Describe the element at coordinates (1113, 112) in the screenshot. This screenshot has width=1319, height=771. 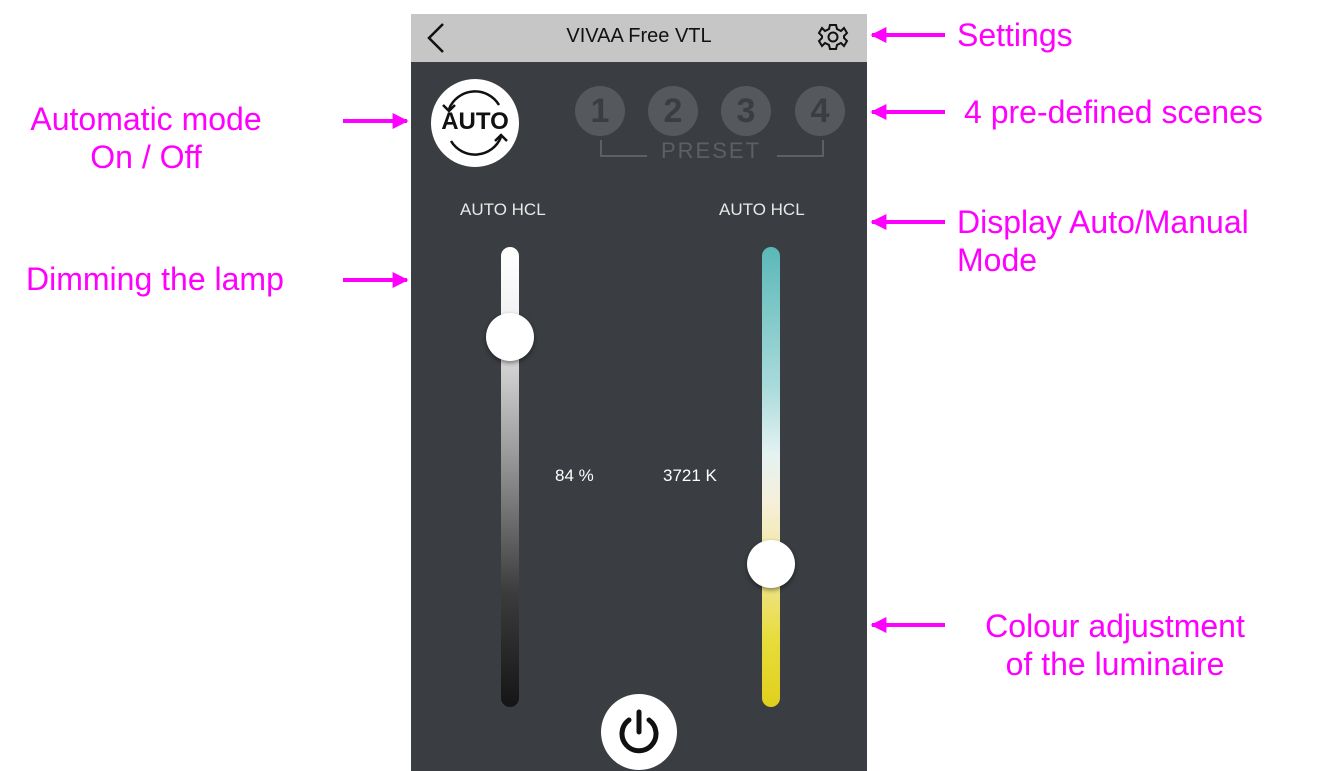
I see `annotation-scenes: 4 pre-defined scenes` at that location.